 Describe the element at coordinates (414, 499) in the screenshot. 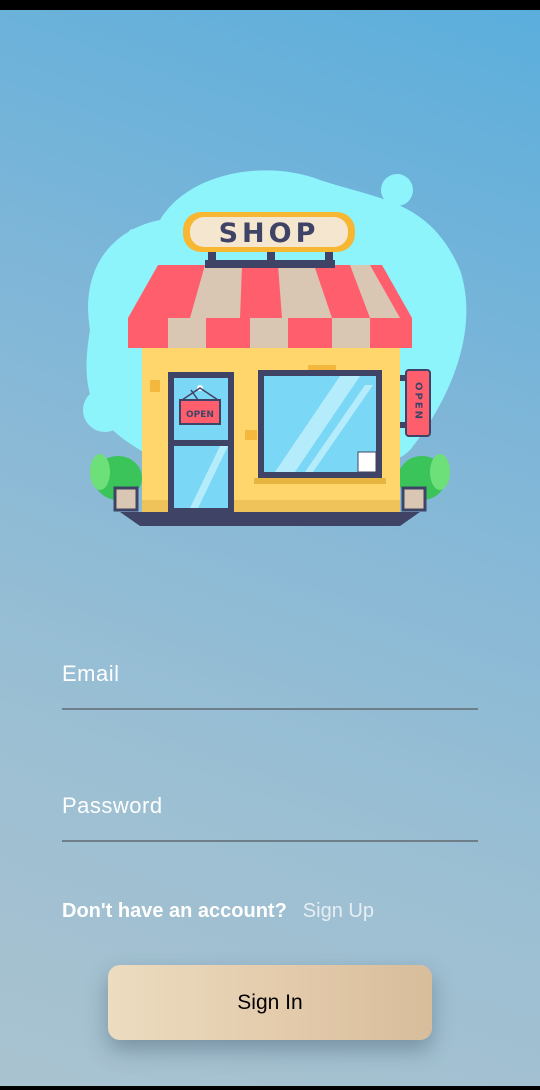

I see `planter-right` at that location.